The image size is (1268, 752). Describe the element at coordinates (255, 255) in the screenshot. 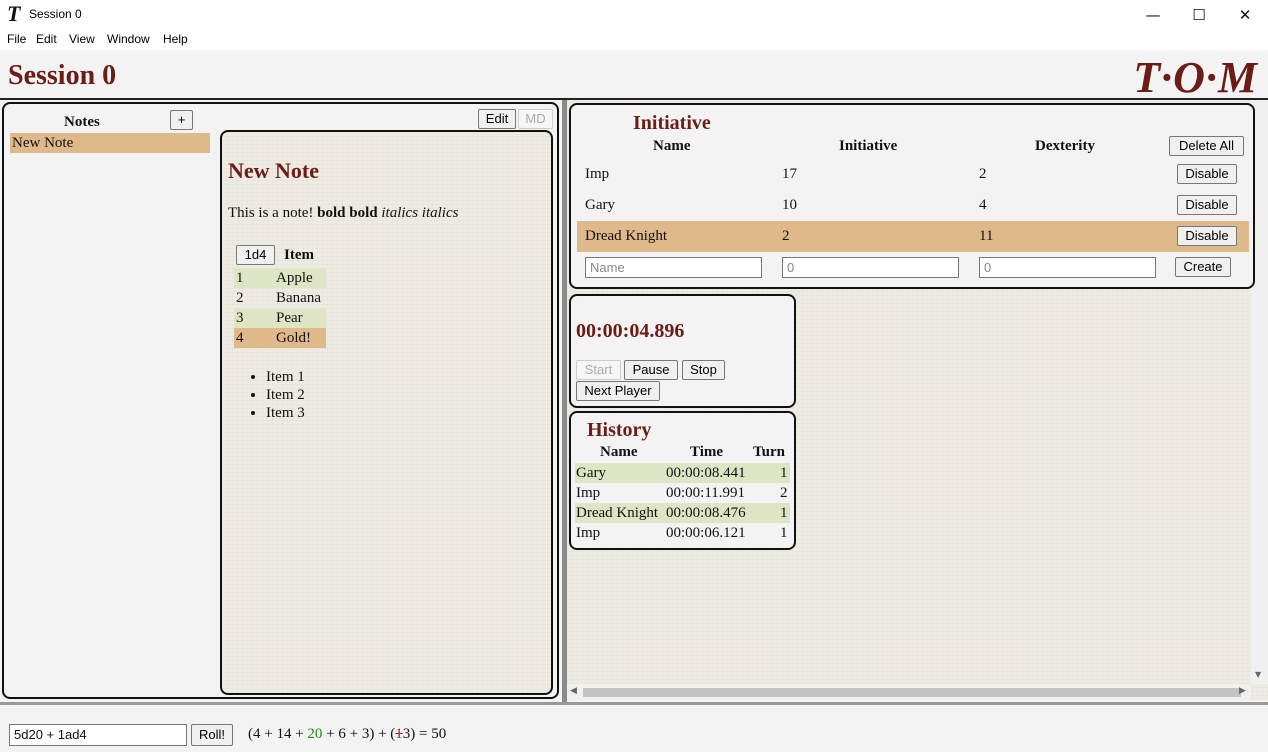

I see `roll-table-button: 1d4` at that location.